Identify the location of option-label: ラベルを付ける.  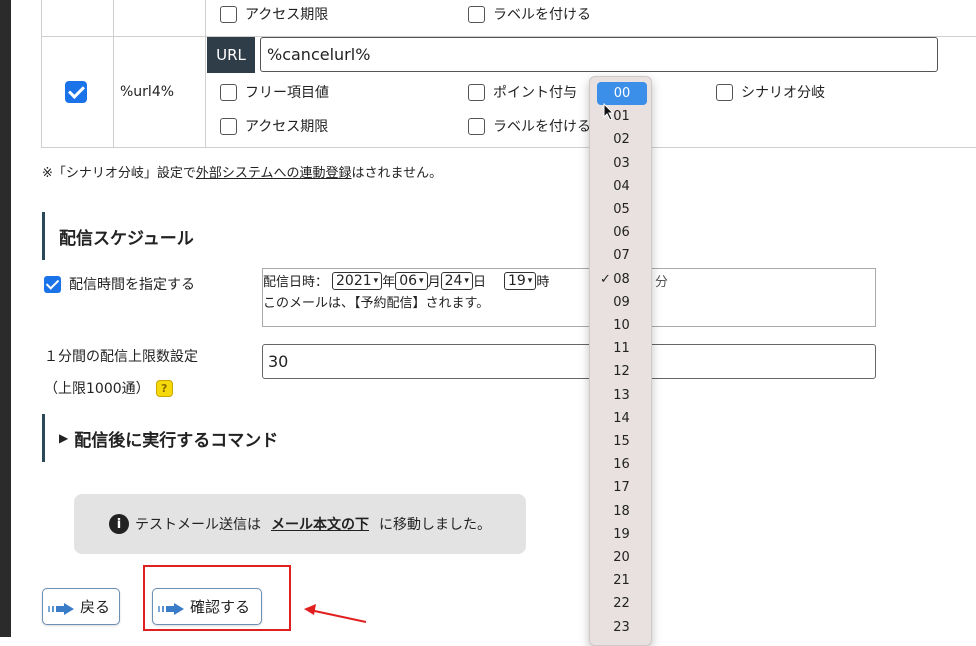
(529, 126).